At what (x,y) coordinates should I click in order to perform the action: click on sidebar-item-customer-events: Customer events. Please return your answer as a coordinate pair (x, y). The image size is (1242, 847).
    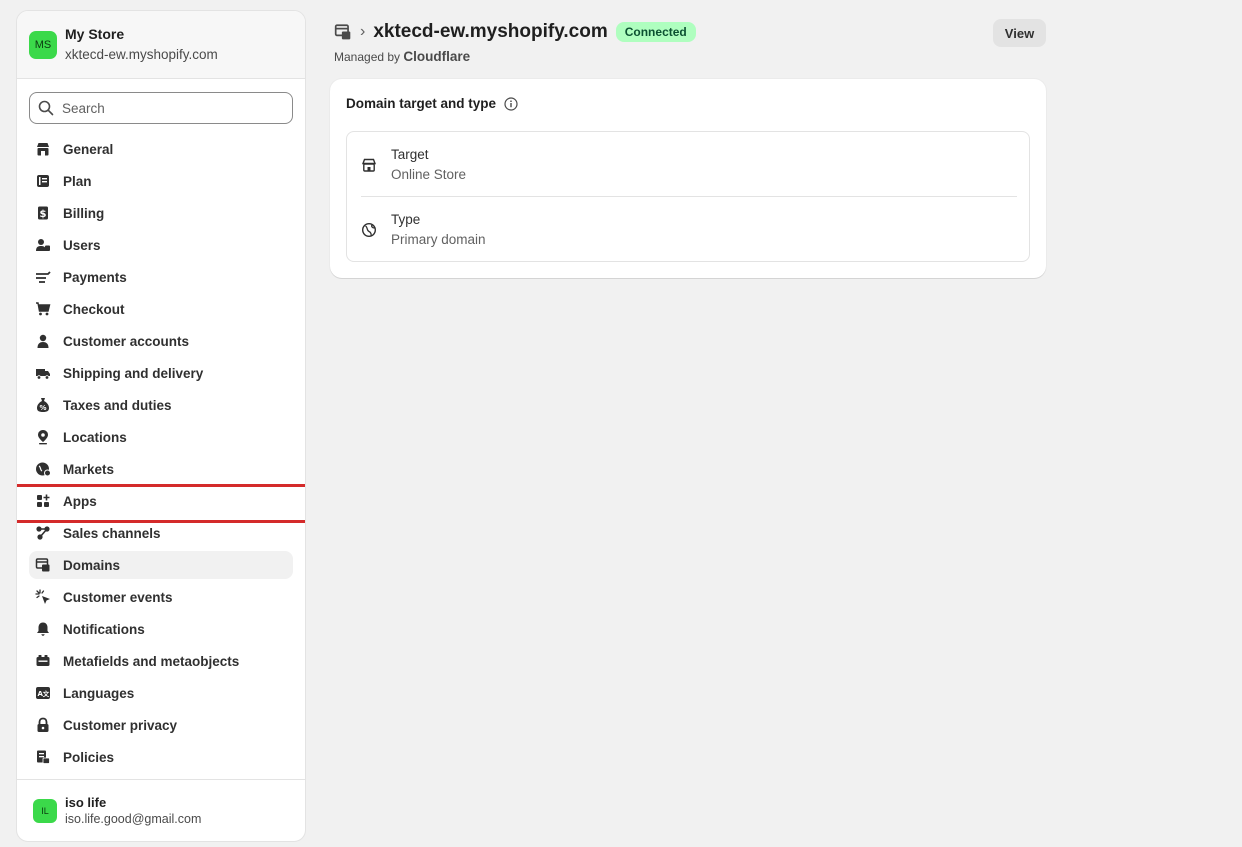
    Looking at the image, I should click on (161, 597).